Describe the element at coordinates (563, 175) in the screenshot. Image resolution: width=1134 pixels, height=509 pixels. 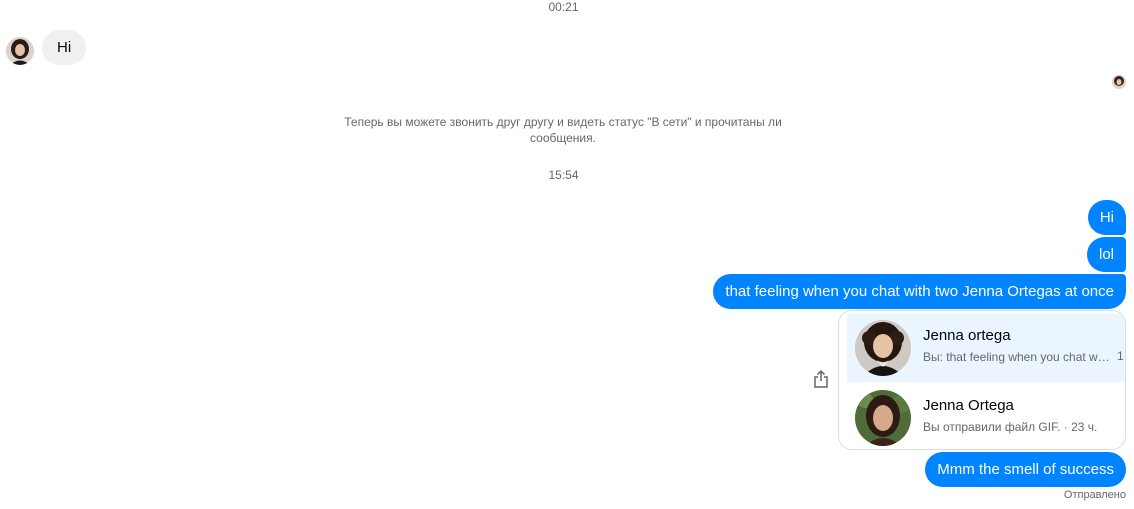
I see `timestamp: 15:54` at that location.